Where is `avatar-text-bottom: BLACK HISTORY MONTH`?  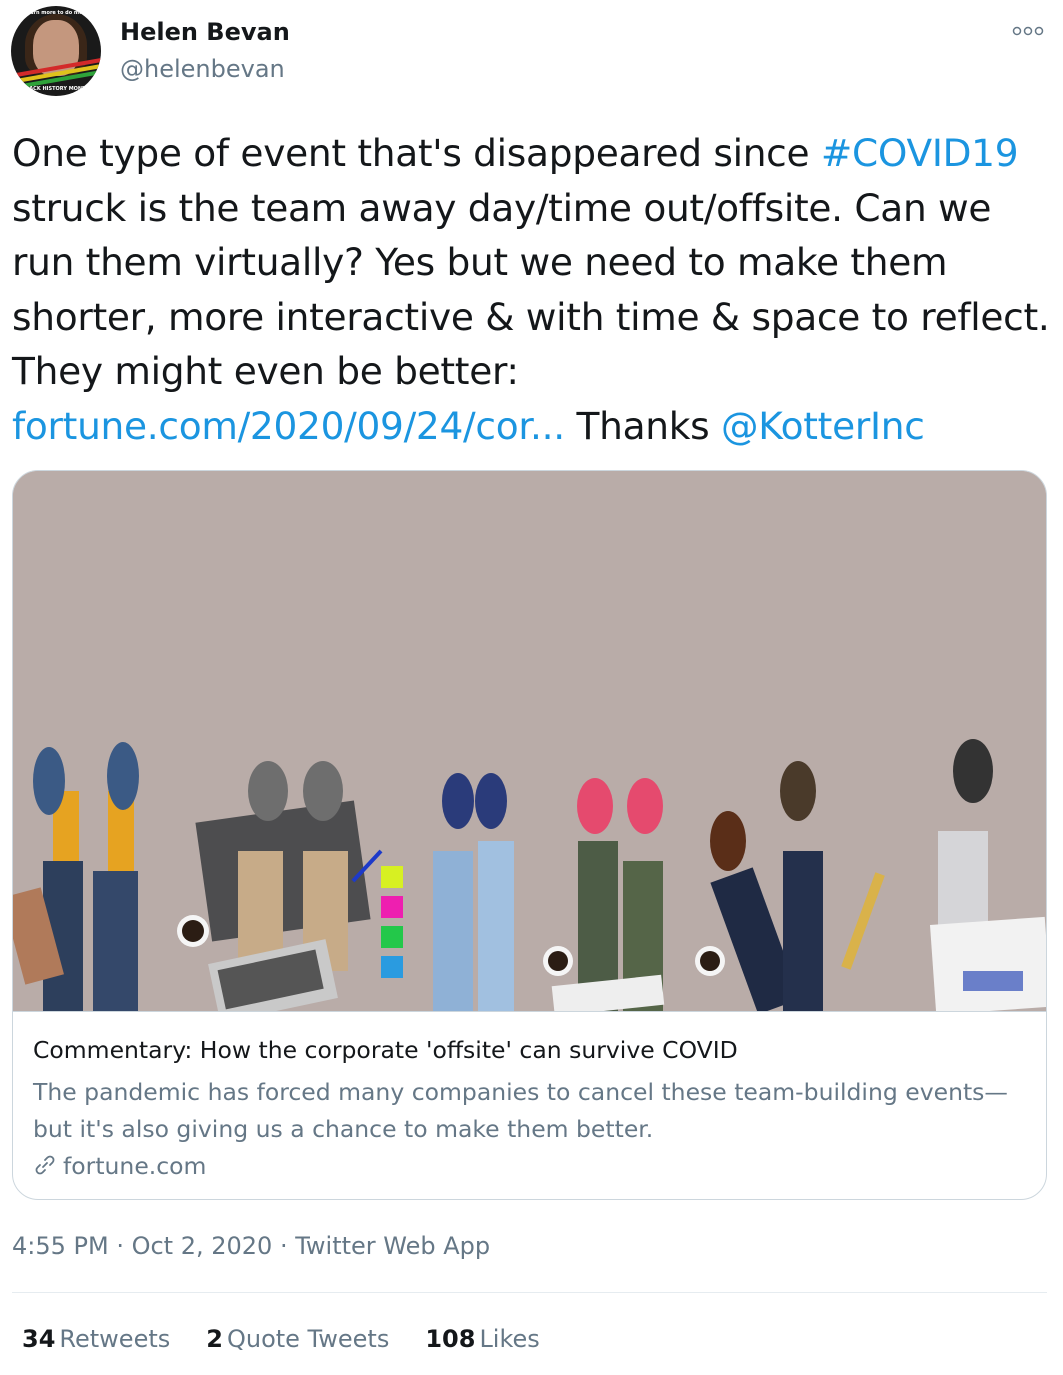 avatar-text-bottom: BLACK HISTORY MONTH is located at coordinates (56, 89).